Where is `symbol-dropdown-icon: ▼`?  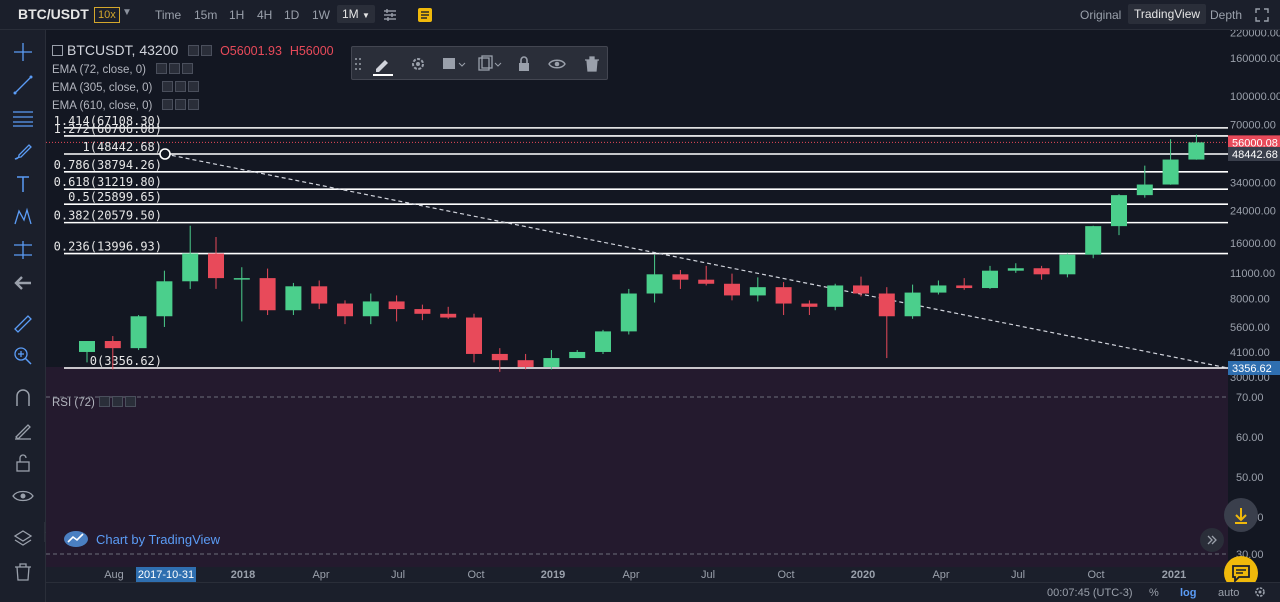 symbol-dropdown-icon: ▼ is located at coordinates (127, 12).